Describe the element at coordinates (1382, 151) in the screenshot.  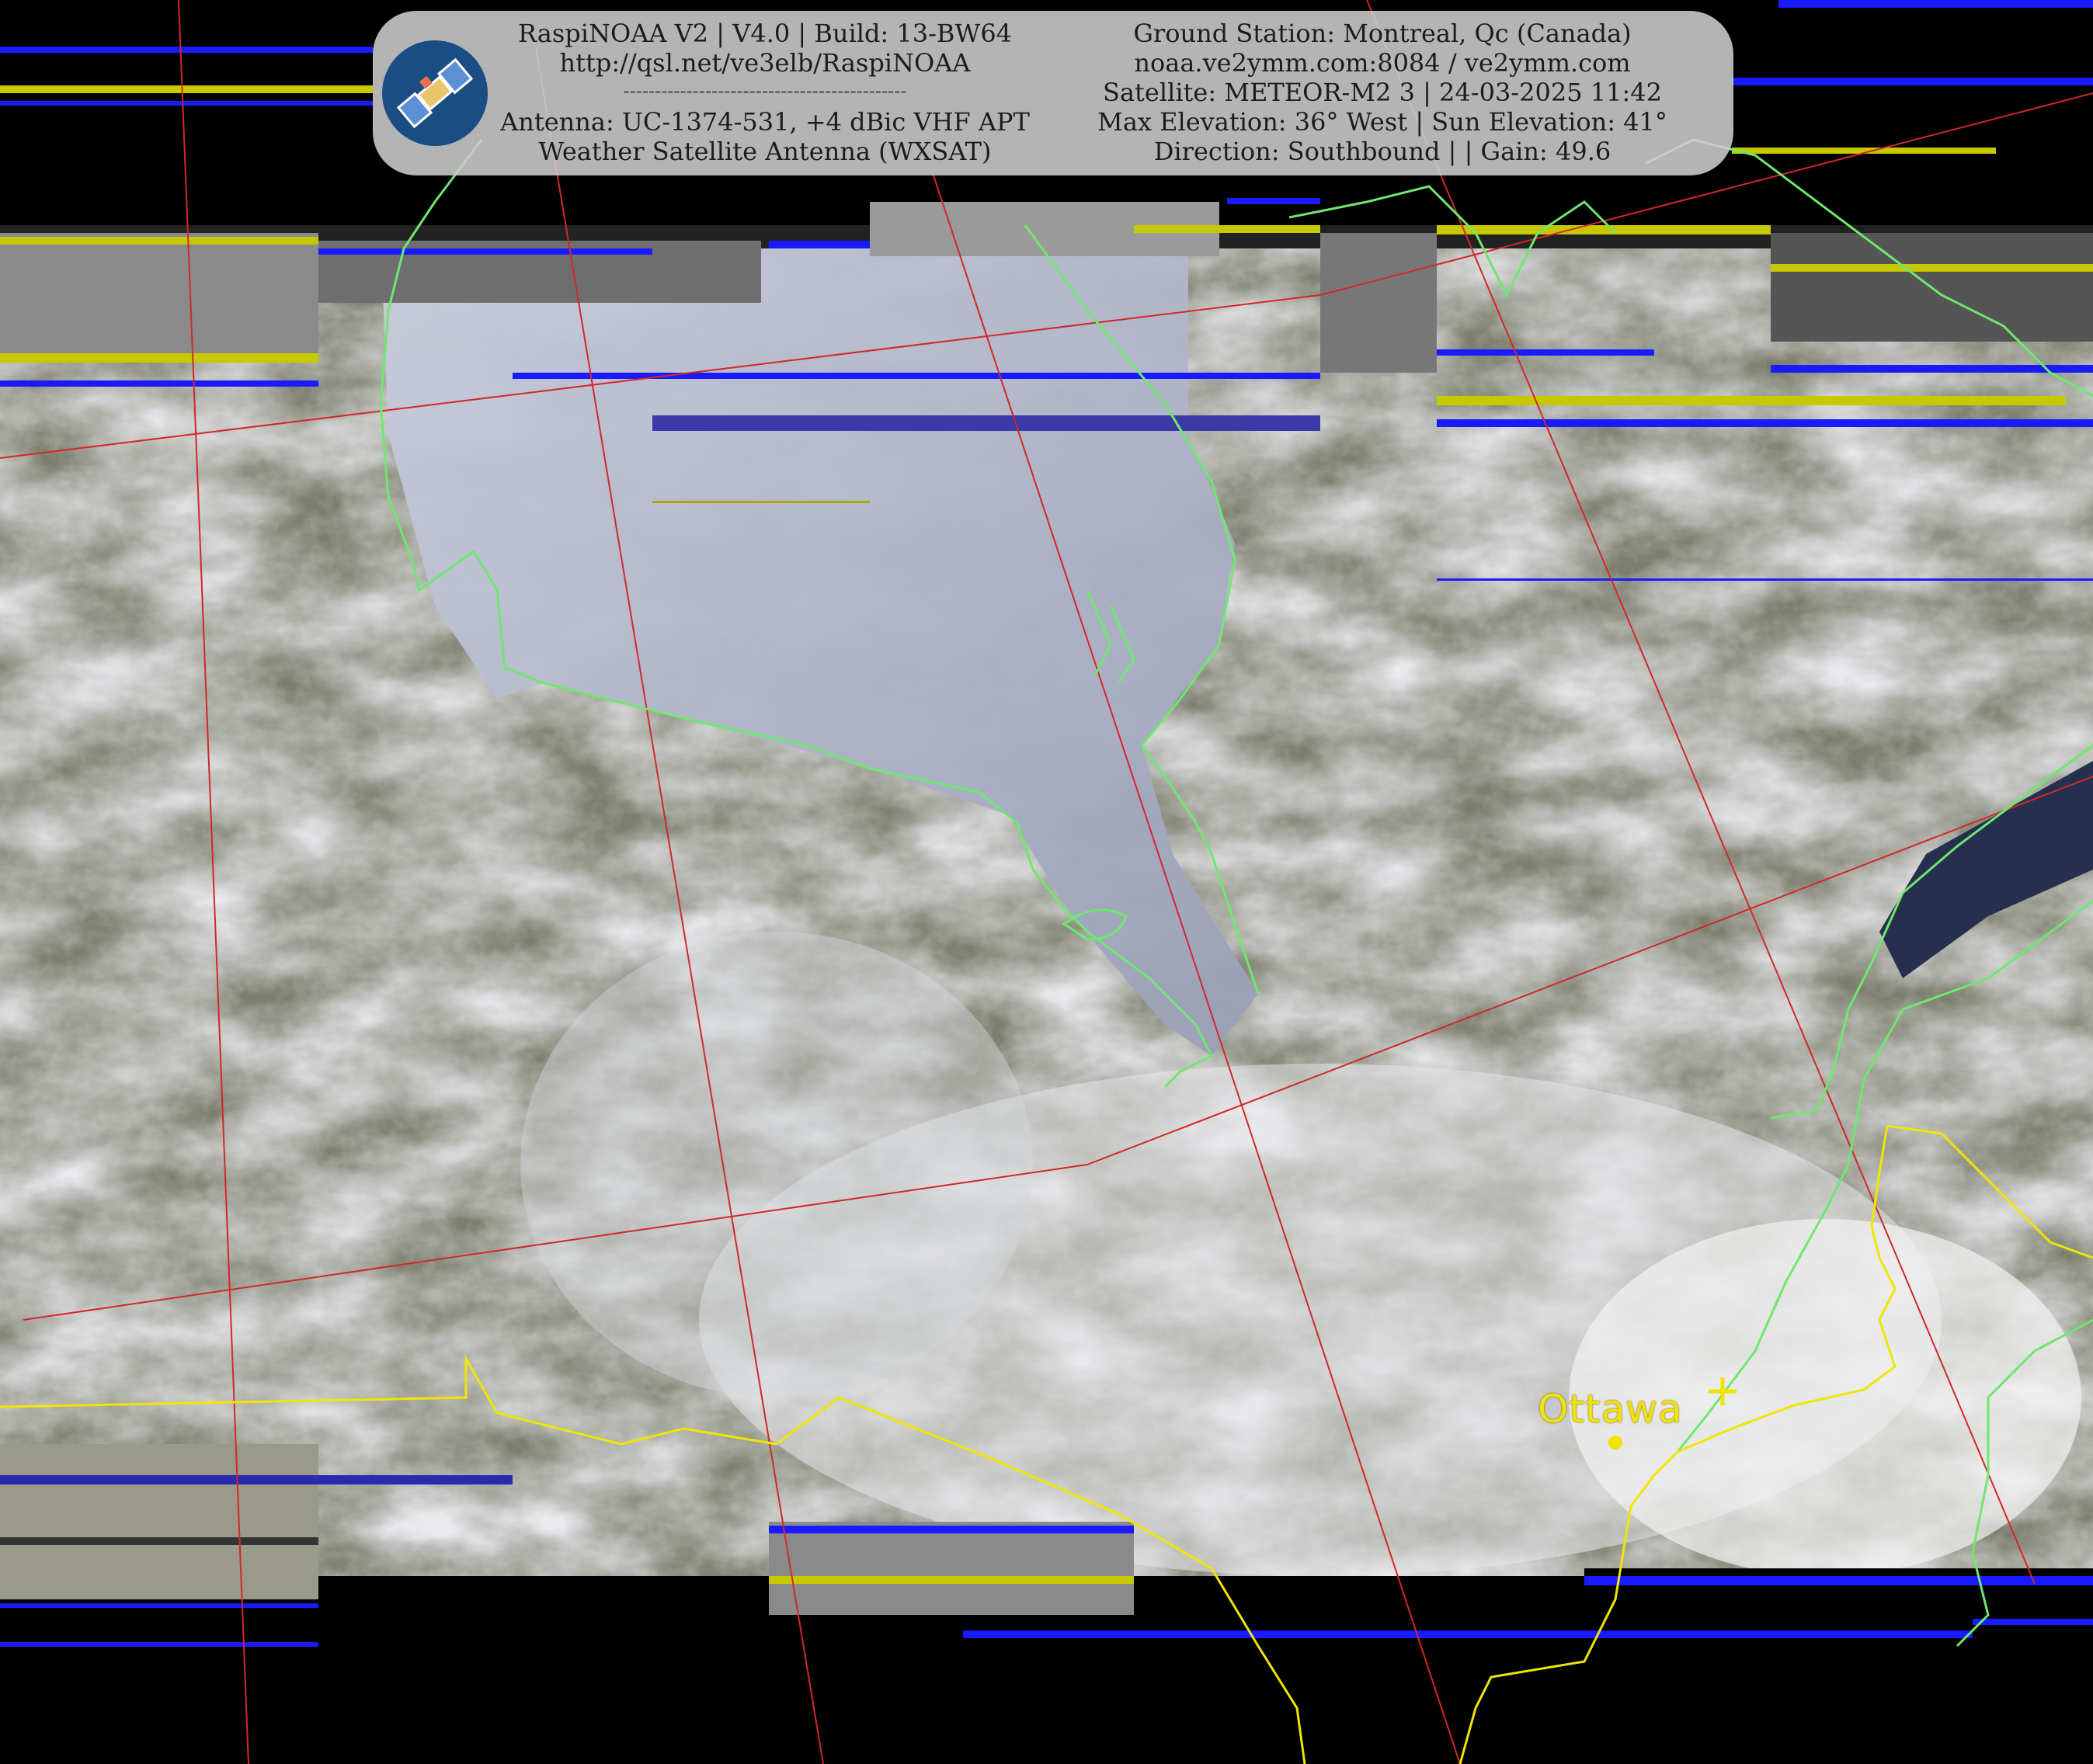
I see `header-direction-line: Direction: Southbound | | Gain: 49.6` at that location.